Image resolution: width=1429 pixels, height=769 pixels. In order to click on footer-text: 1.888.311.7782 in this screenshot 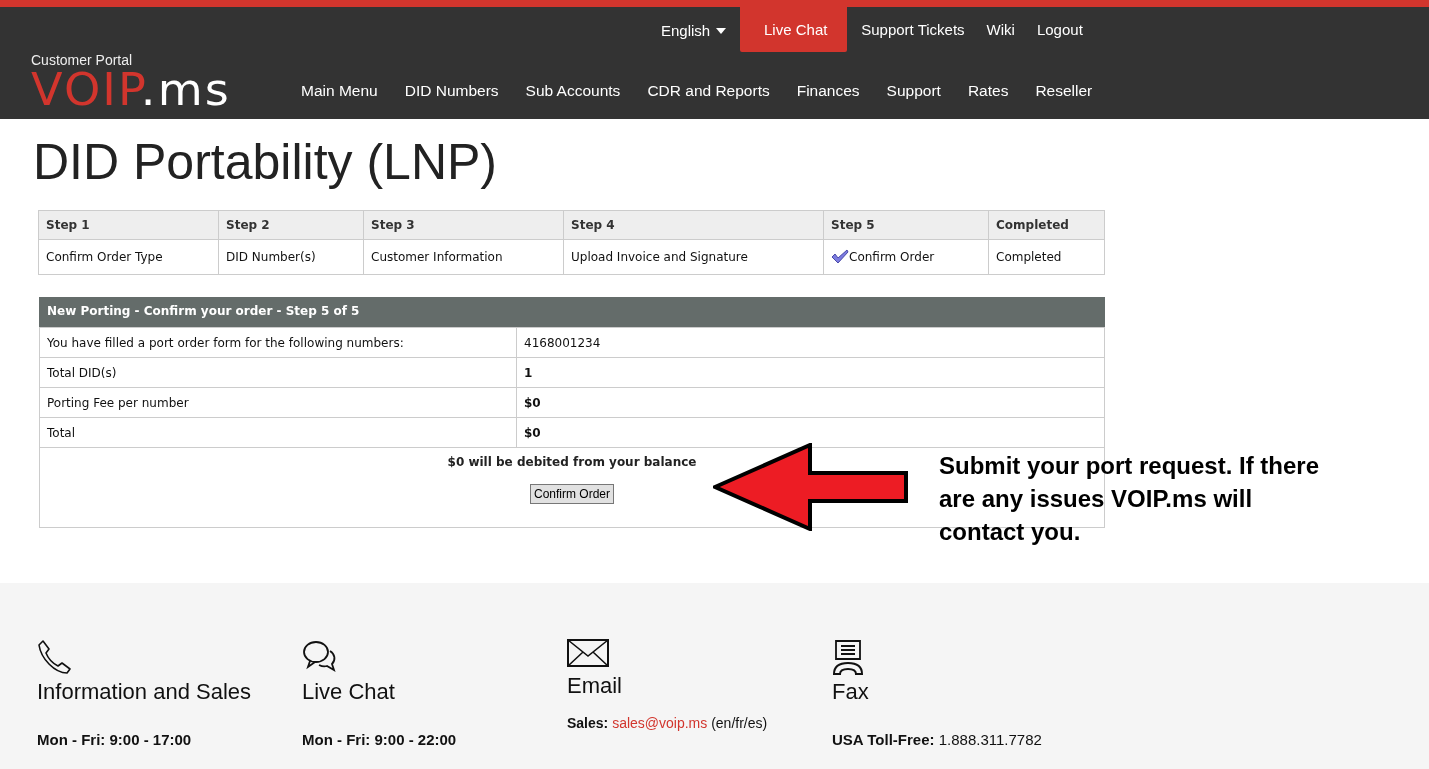, I will do `click(990, 739)`.